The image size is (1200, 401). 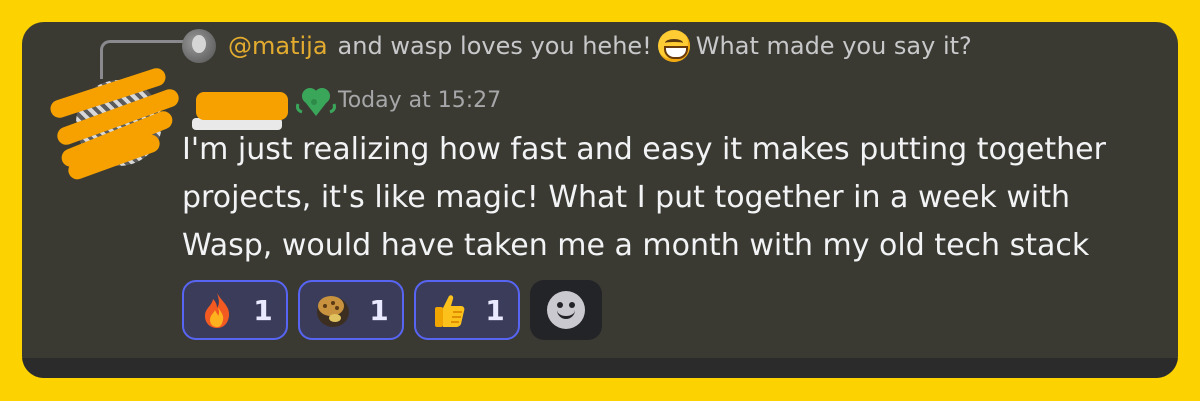 What do you see at coordinates (600, 368) in the screenshot?
I see `card-bottom-bar` at bounding box center [600, 368].